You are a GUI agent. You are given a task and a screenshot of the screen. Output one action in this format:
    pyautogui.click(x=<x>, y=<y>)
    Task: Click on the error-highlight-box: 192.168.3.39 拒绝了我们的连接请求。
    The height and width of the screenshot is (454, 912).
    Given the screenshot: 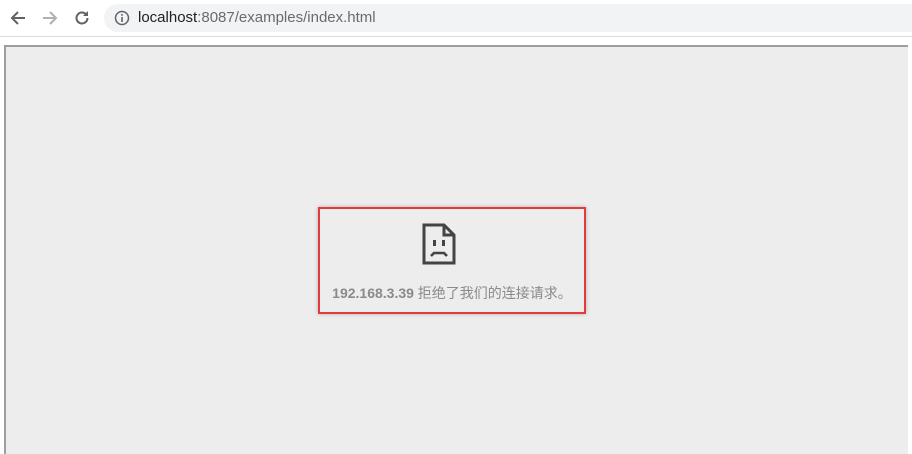 What is the action you would take?
    pyautogui.click(x=452, y=260)
    